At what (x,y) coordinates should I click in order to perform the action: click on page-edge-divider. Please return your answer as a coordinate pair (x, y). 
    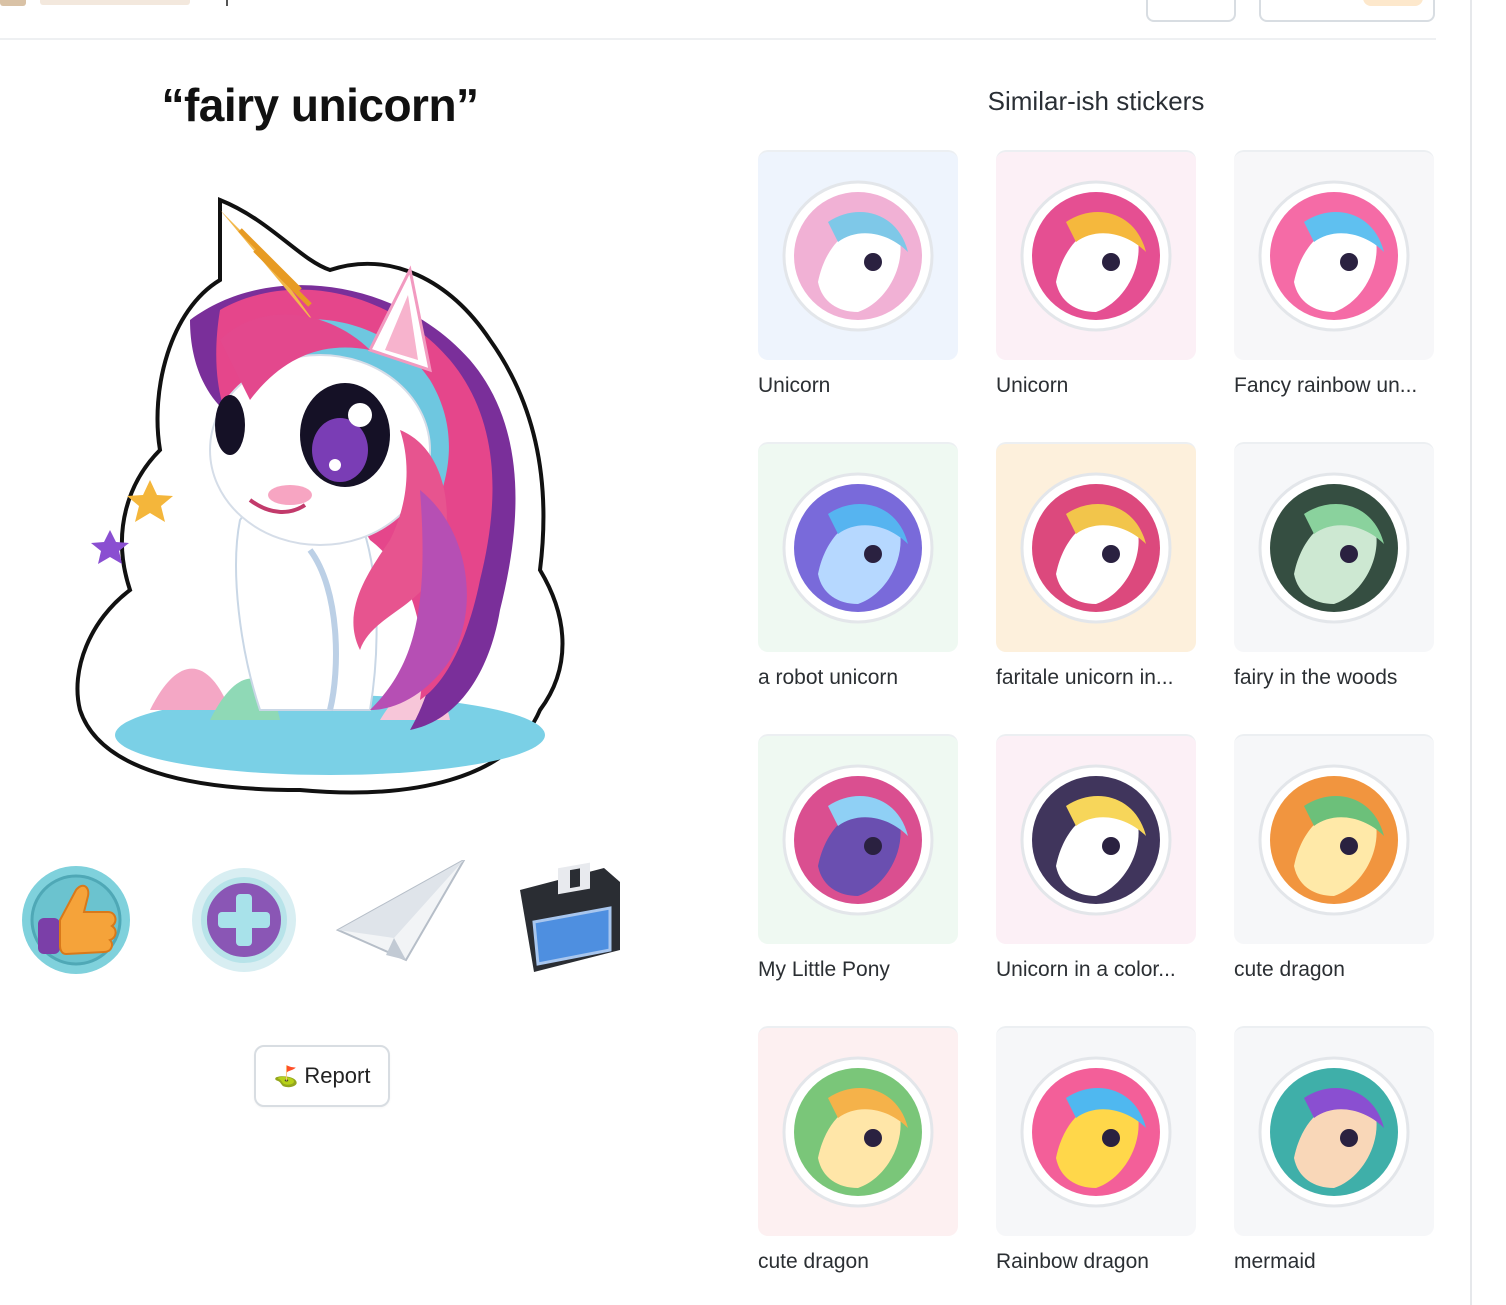
    Looking at the image, I should click on (1471, 652).